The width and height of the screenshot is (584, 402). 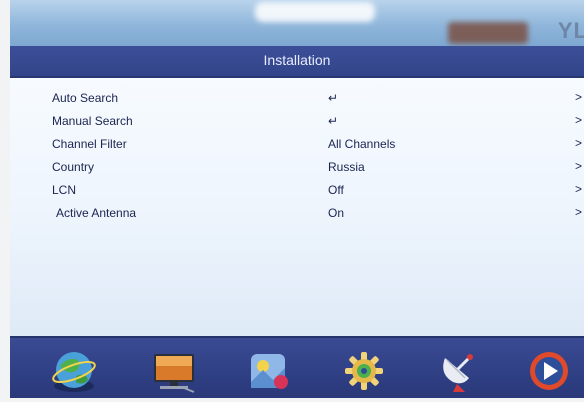 What do you see at coordinates (96, 213) in the screenshot?
I see `menu-item-label: Active Antenna` at bounding box center [96, 213].